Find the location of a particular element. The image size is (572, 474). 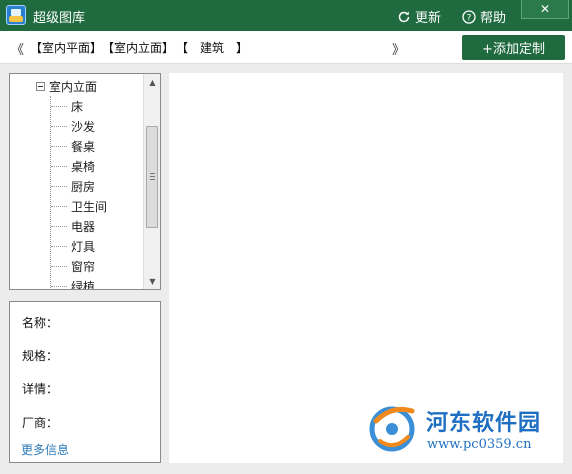

tab-architecture: 【 建筑 】 is located at coordinates (212, 47).